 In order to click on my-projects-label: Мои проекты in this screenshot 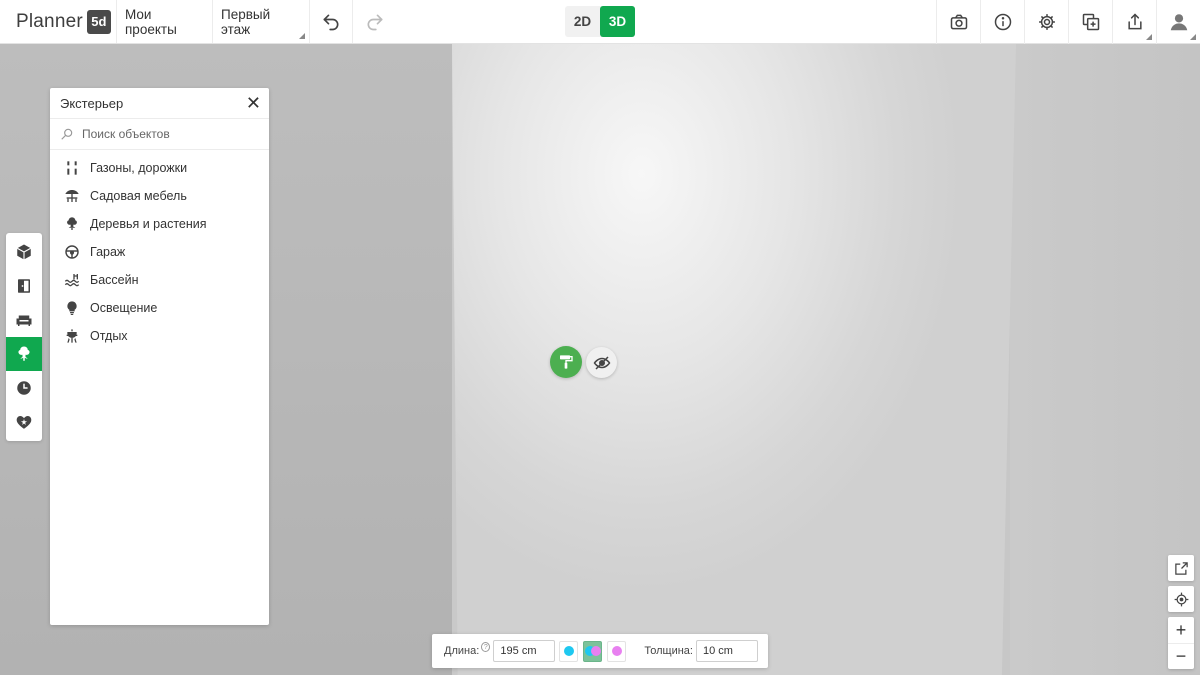, I will do `click(151, 21)`.